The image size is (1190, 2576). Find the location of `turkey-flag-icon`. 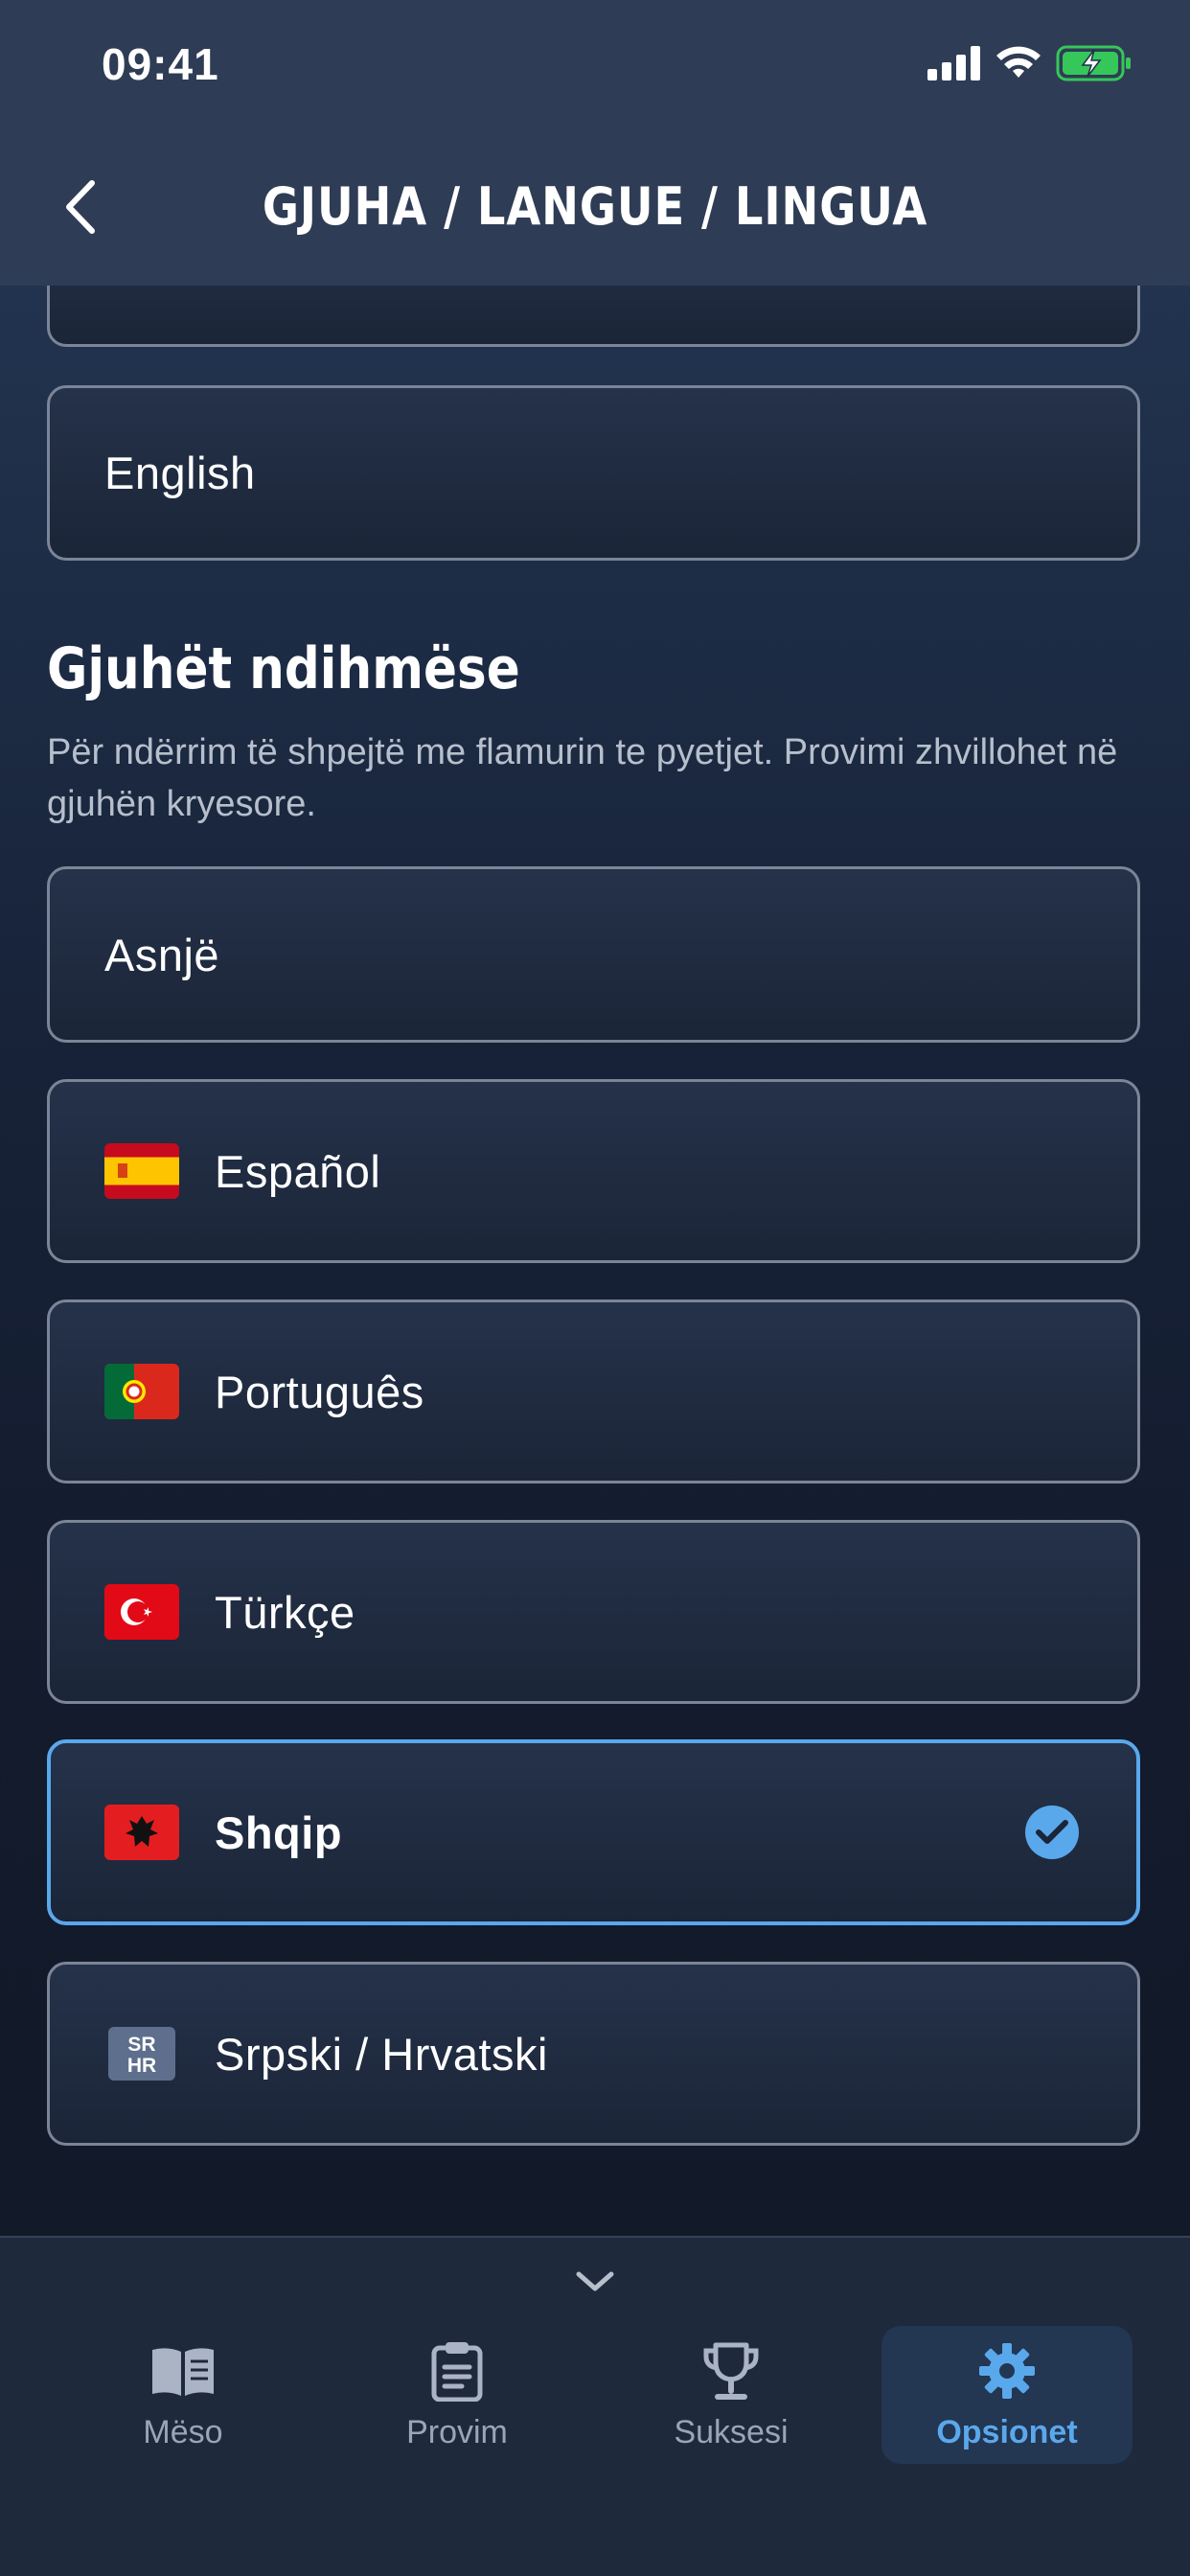

turkey-flag-icon is located at coordinates (141, 1612).